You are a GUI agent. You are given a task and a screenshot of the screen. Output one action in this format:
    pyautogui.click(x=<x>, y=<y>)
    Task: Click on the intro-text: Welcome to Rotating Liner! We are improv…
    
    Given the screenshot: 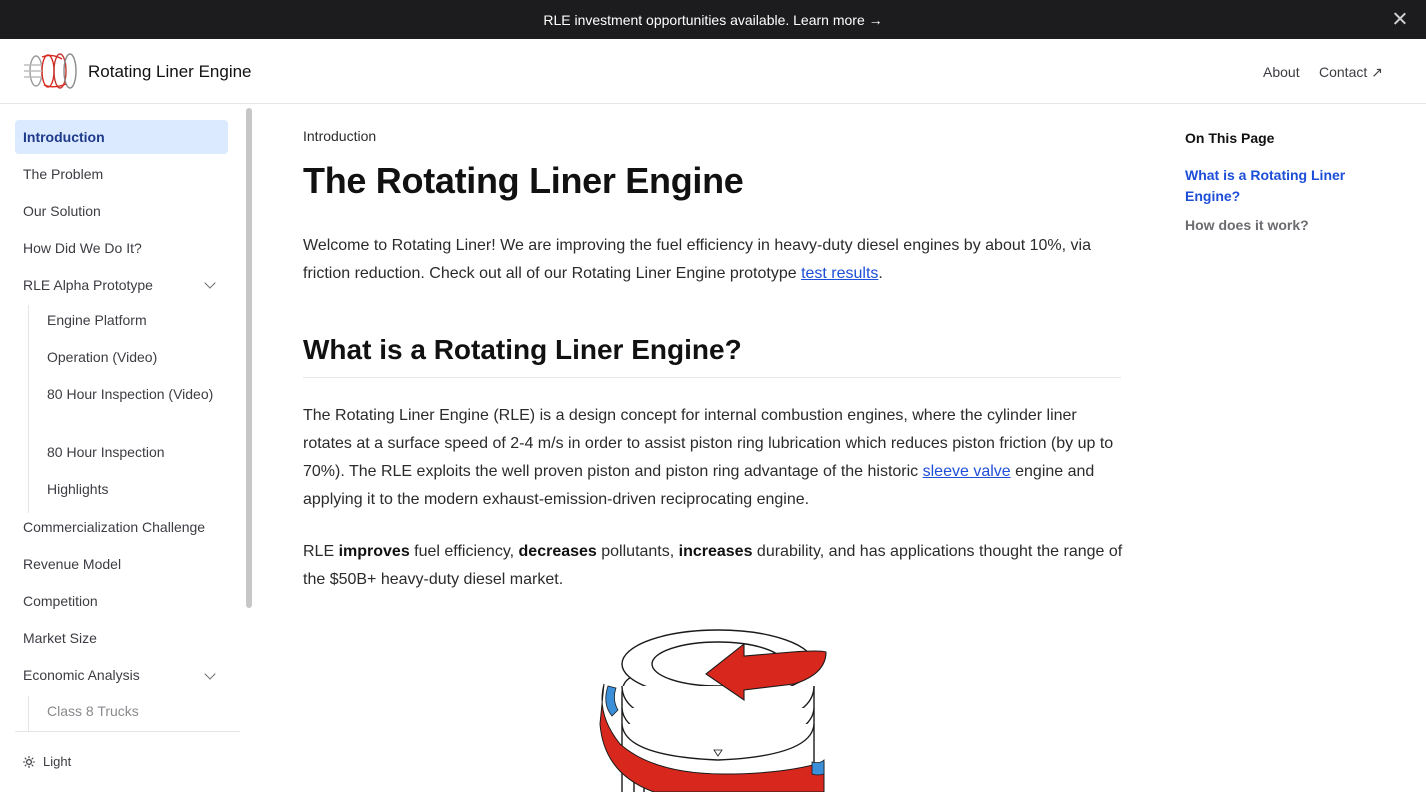 What is the action you would take?
    pyautogui.click(x=697, y=259)
    